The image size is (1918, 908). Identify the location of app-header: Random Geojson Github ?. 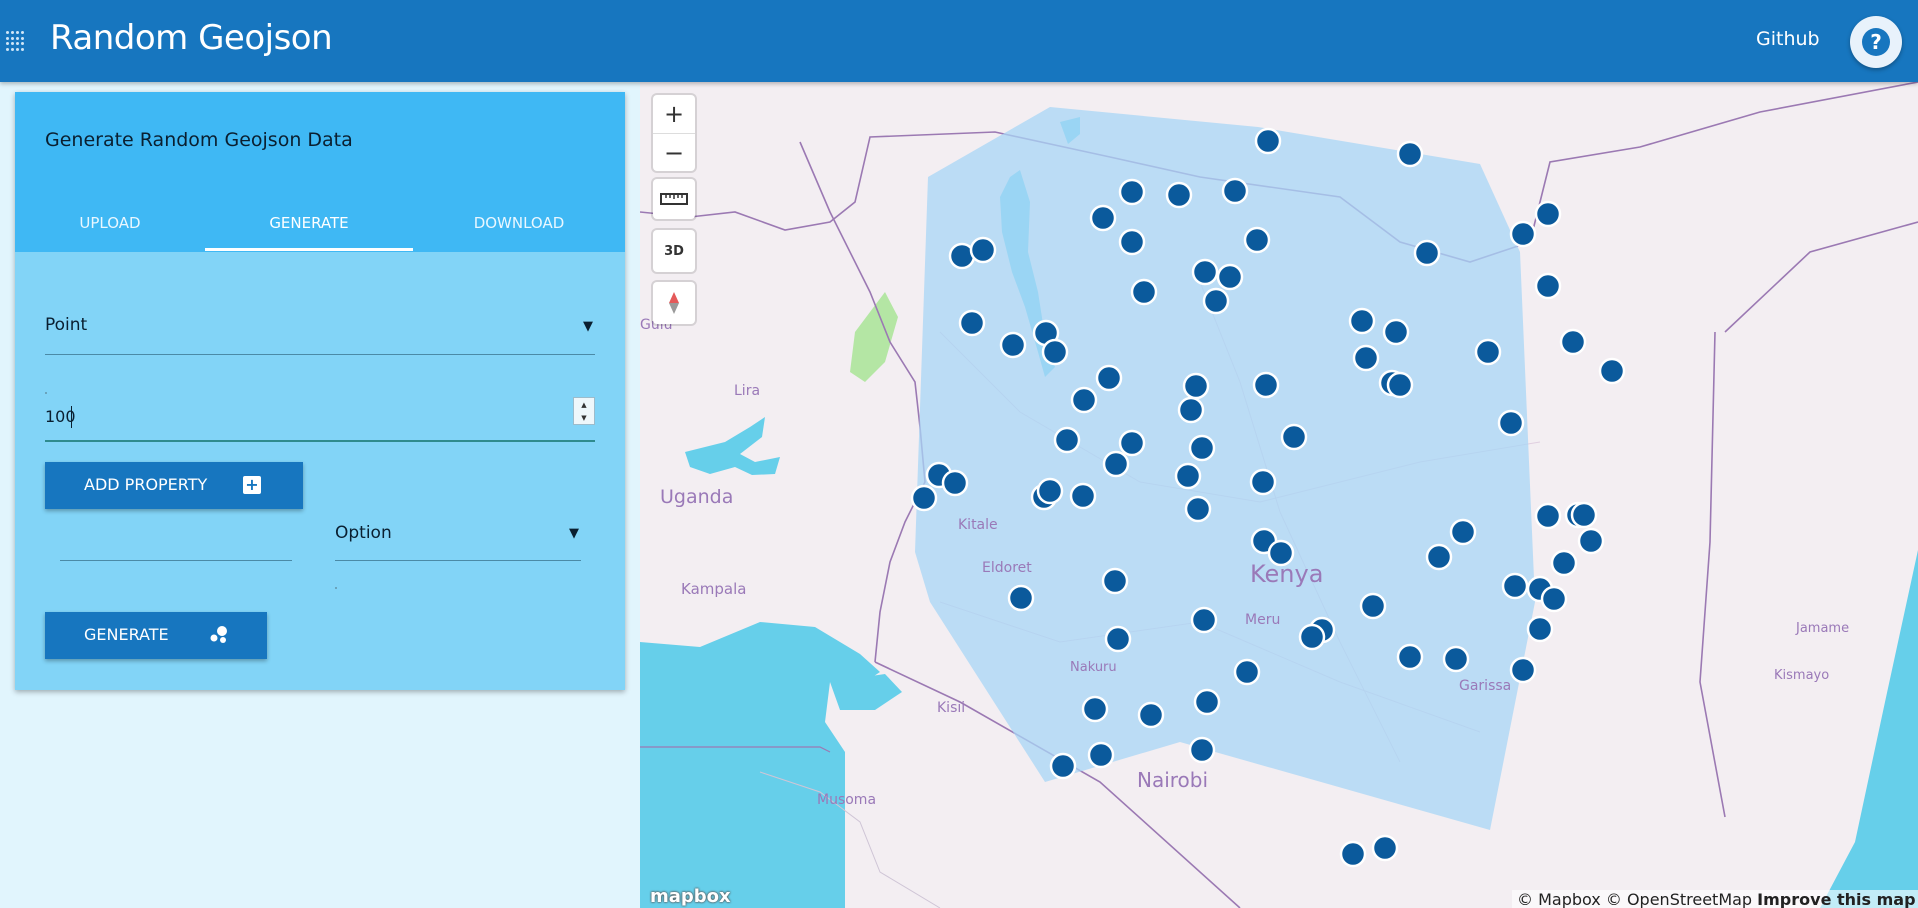
(959, 41).